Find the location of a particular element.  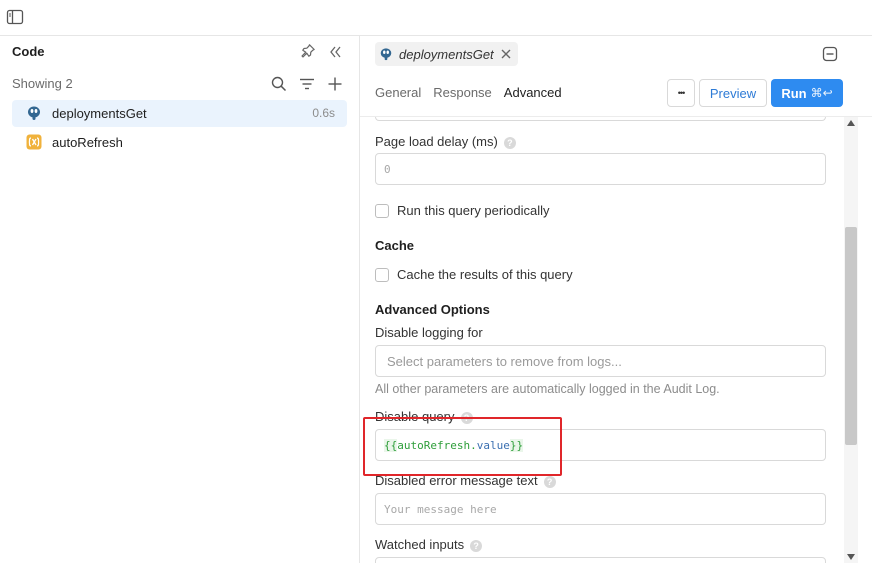

open-query-tab: deploymentsGet is located at coordinates (446, 54).